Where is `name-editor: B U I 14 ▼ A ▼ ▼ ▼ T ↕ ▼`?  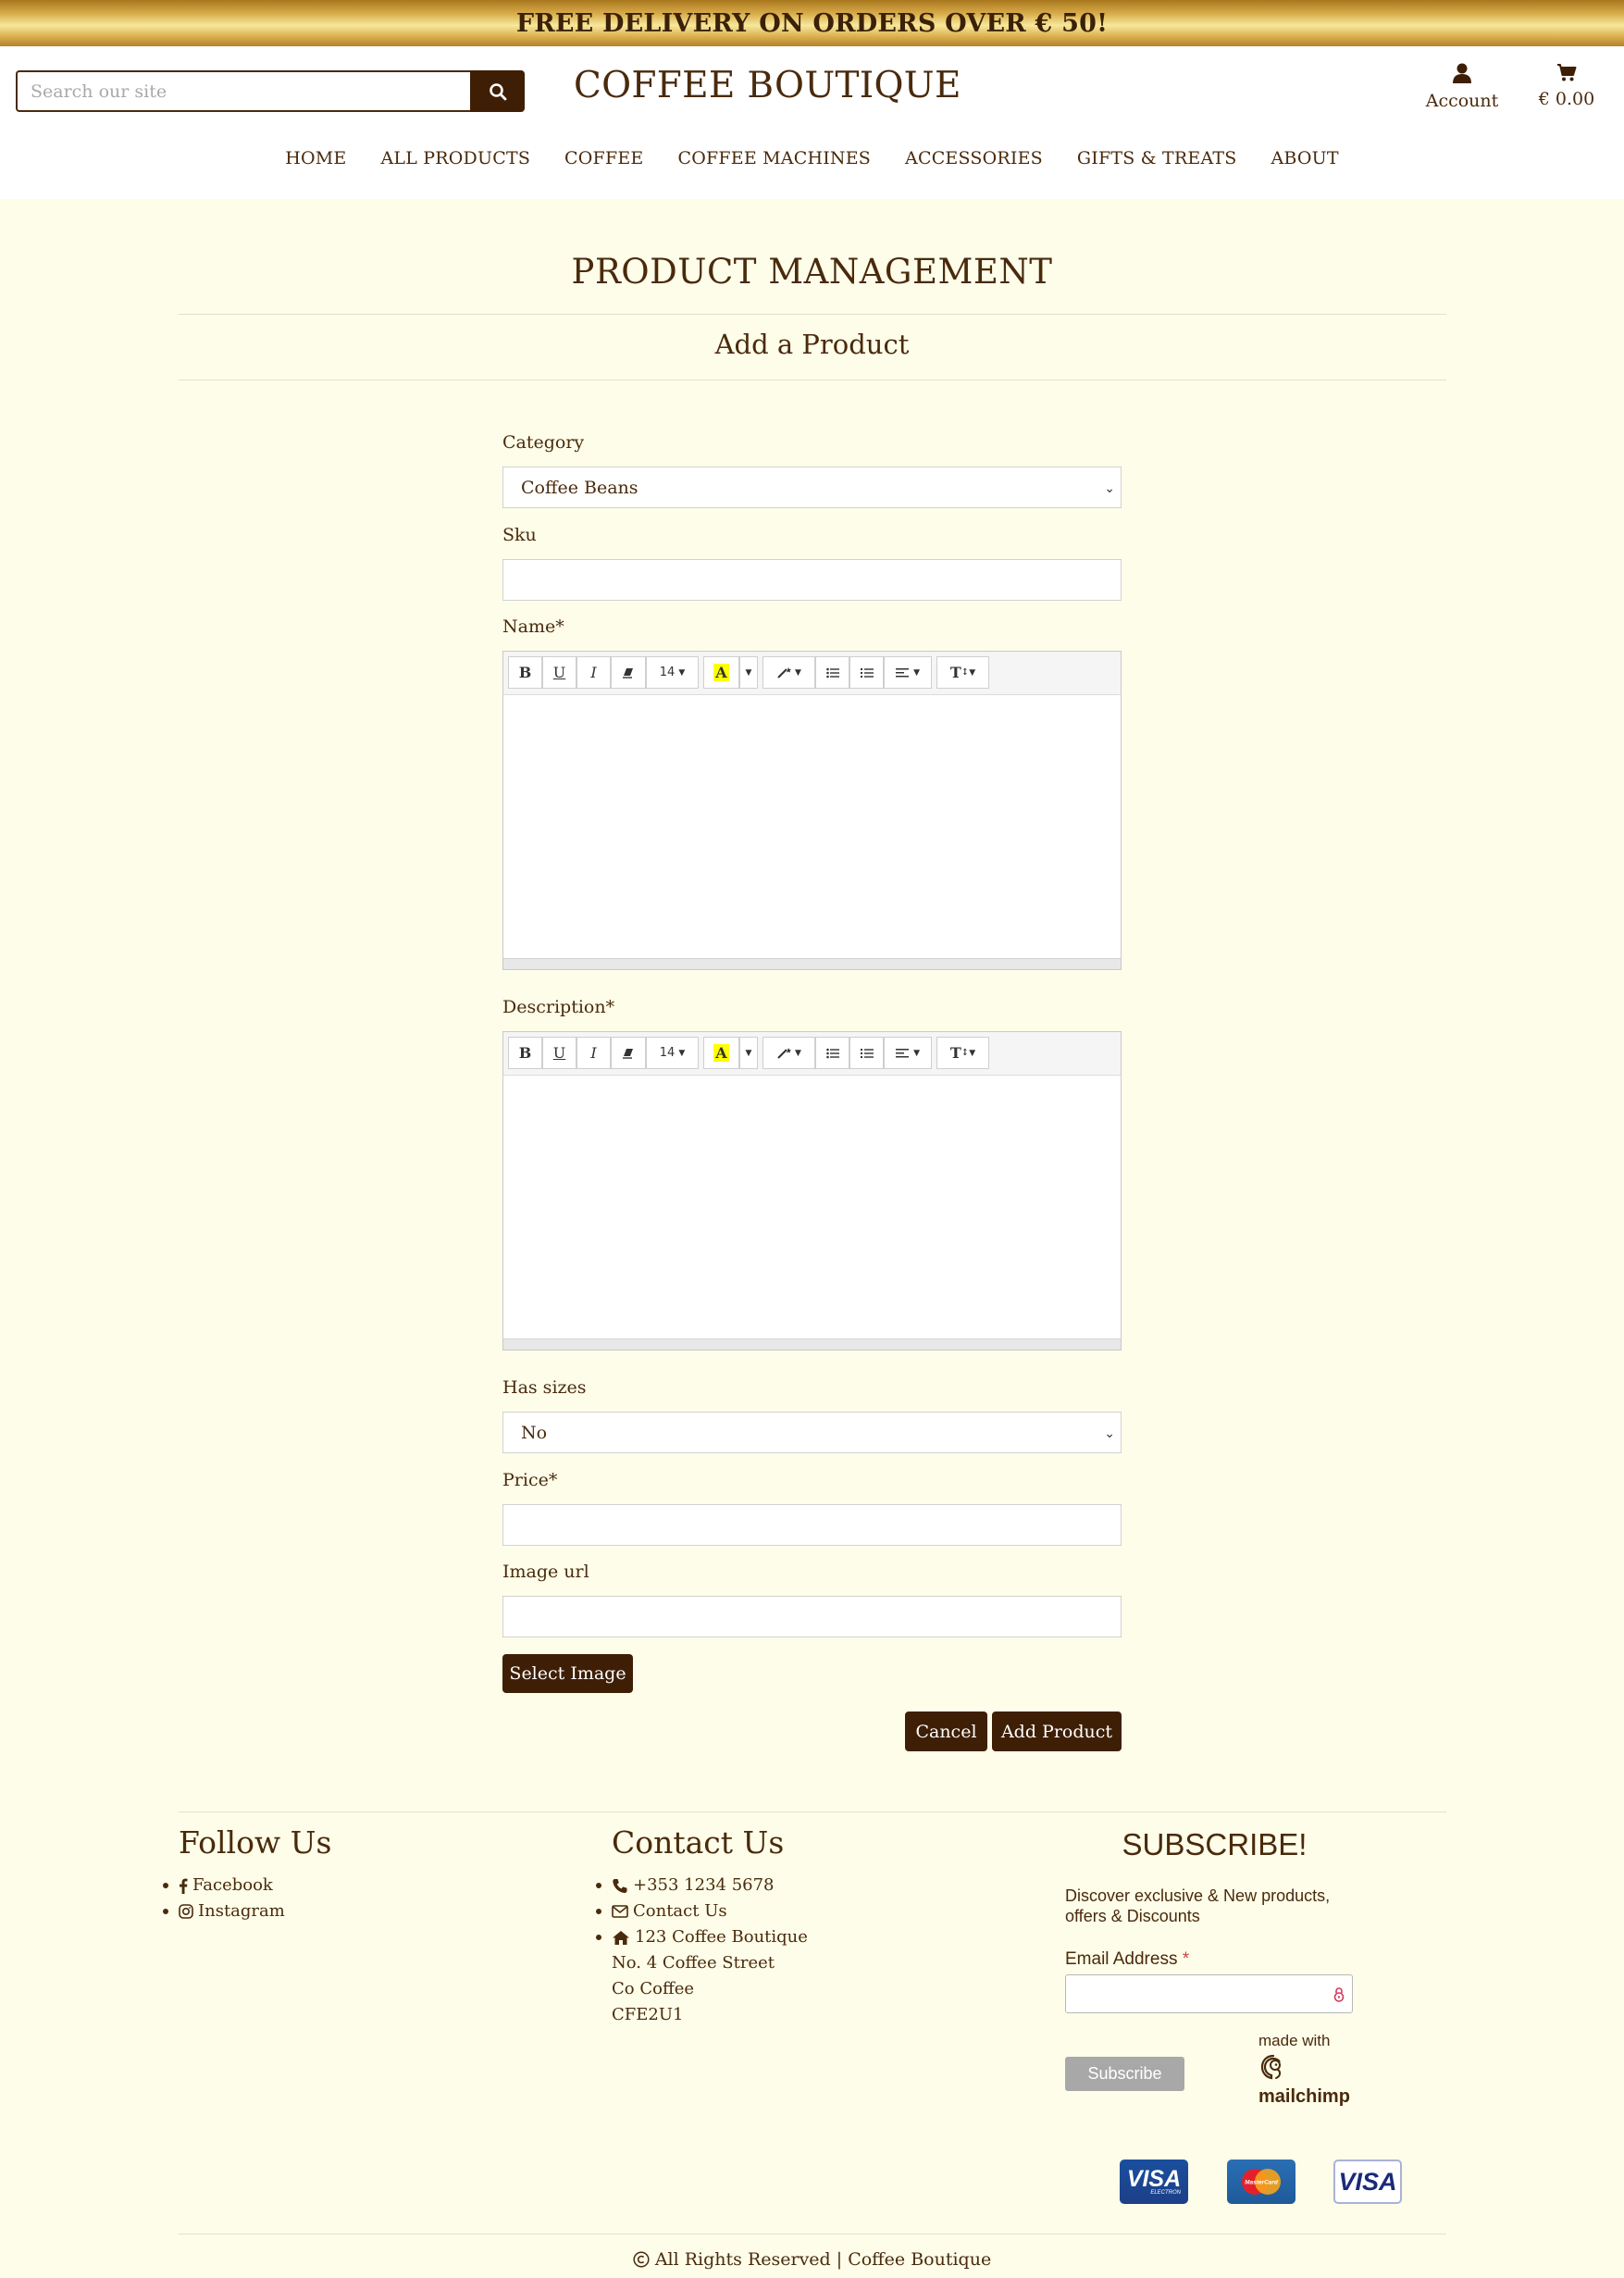
name-editor: B U I 14 ▼ A ▼ ▼ ▼ T ↕ ▼ is located at coordinates (812, 810).